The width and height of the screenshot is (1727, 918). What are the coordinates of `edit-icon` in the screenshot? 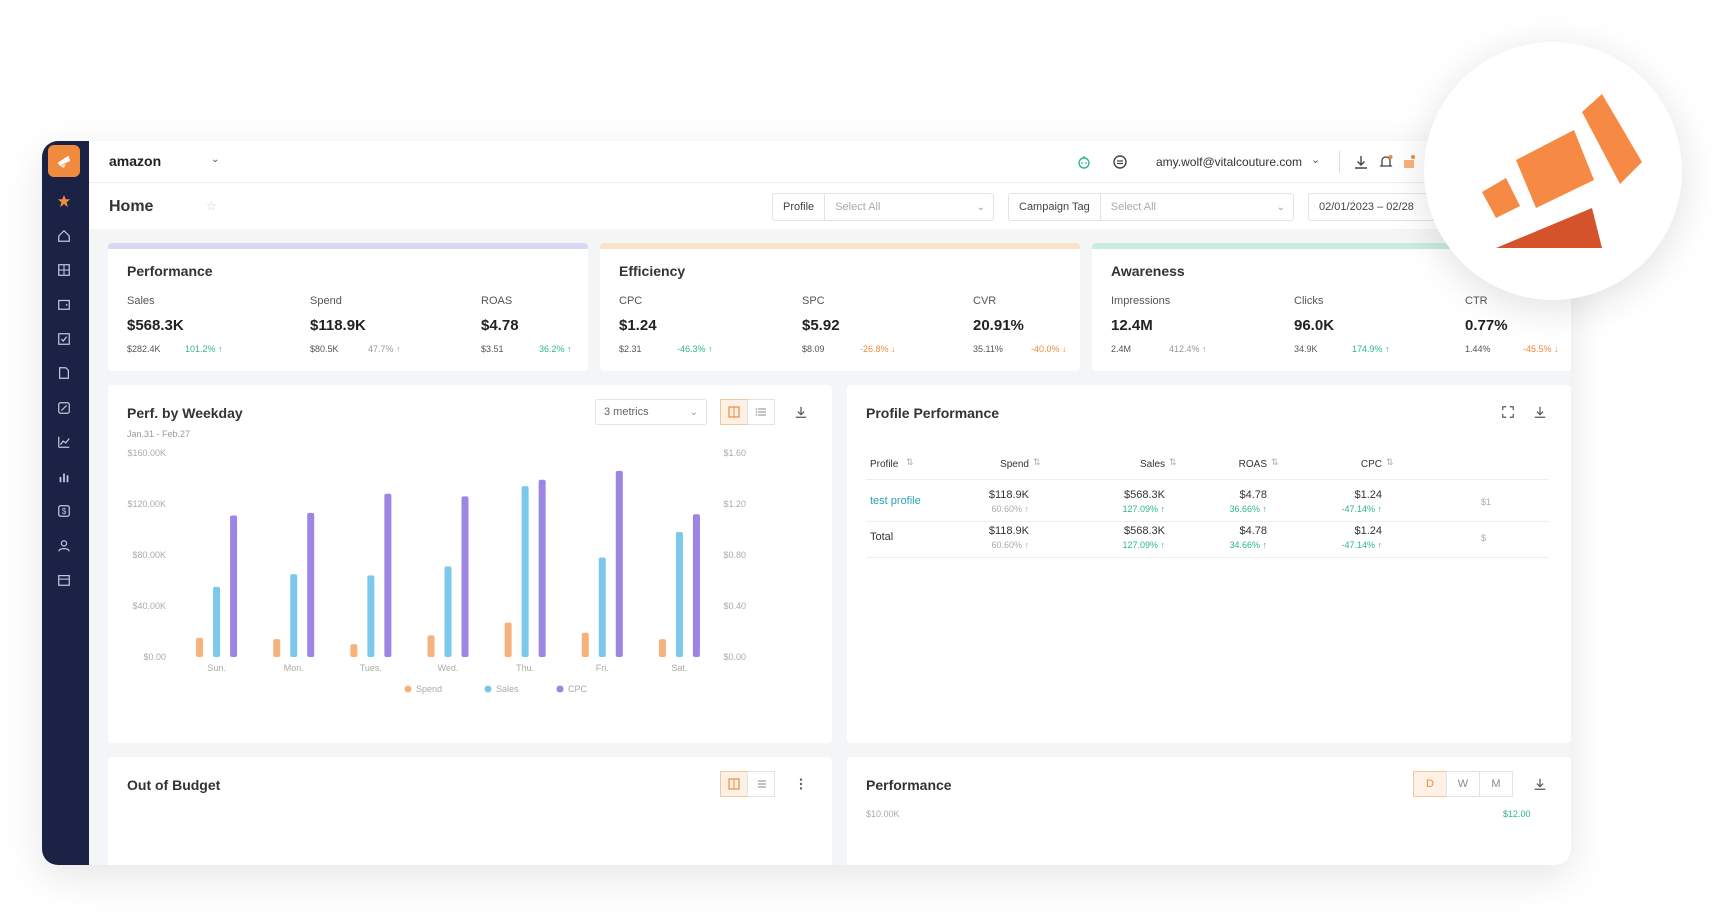 It's located at (64, 408).